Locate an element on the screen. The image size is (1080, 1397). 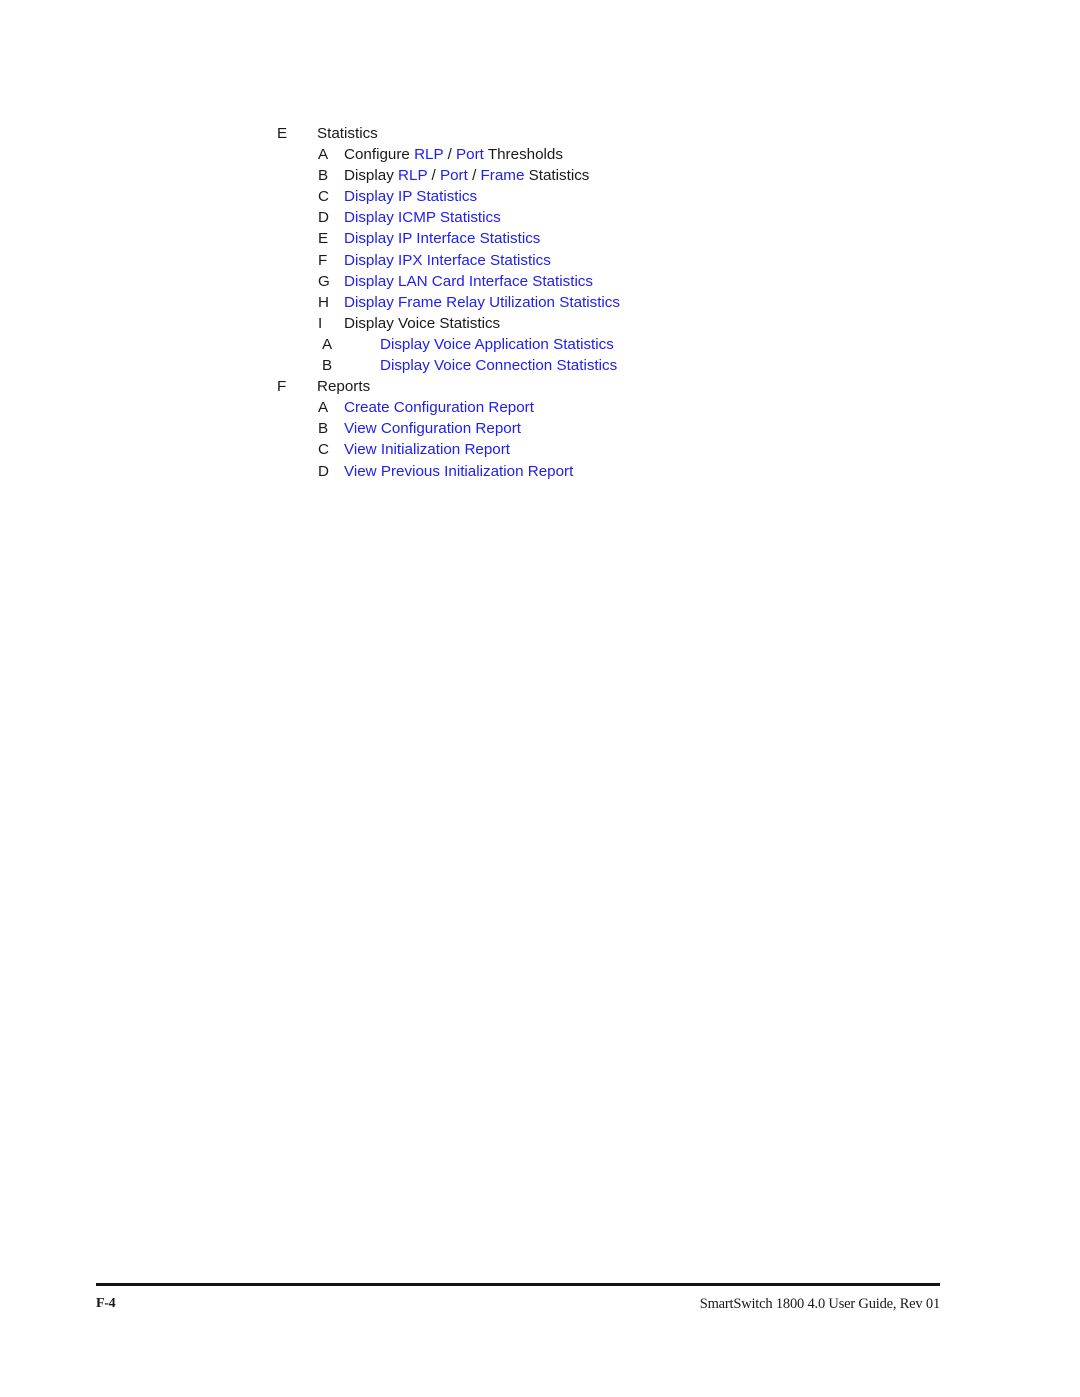
menu-row: E Statistics is located at coordinates (540, 133).